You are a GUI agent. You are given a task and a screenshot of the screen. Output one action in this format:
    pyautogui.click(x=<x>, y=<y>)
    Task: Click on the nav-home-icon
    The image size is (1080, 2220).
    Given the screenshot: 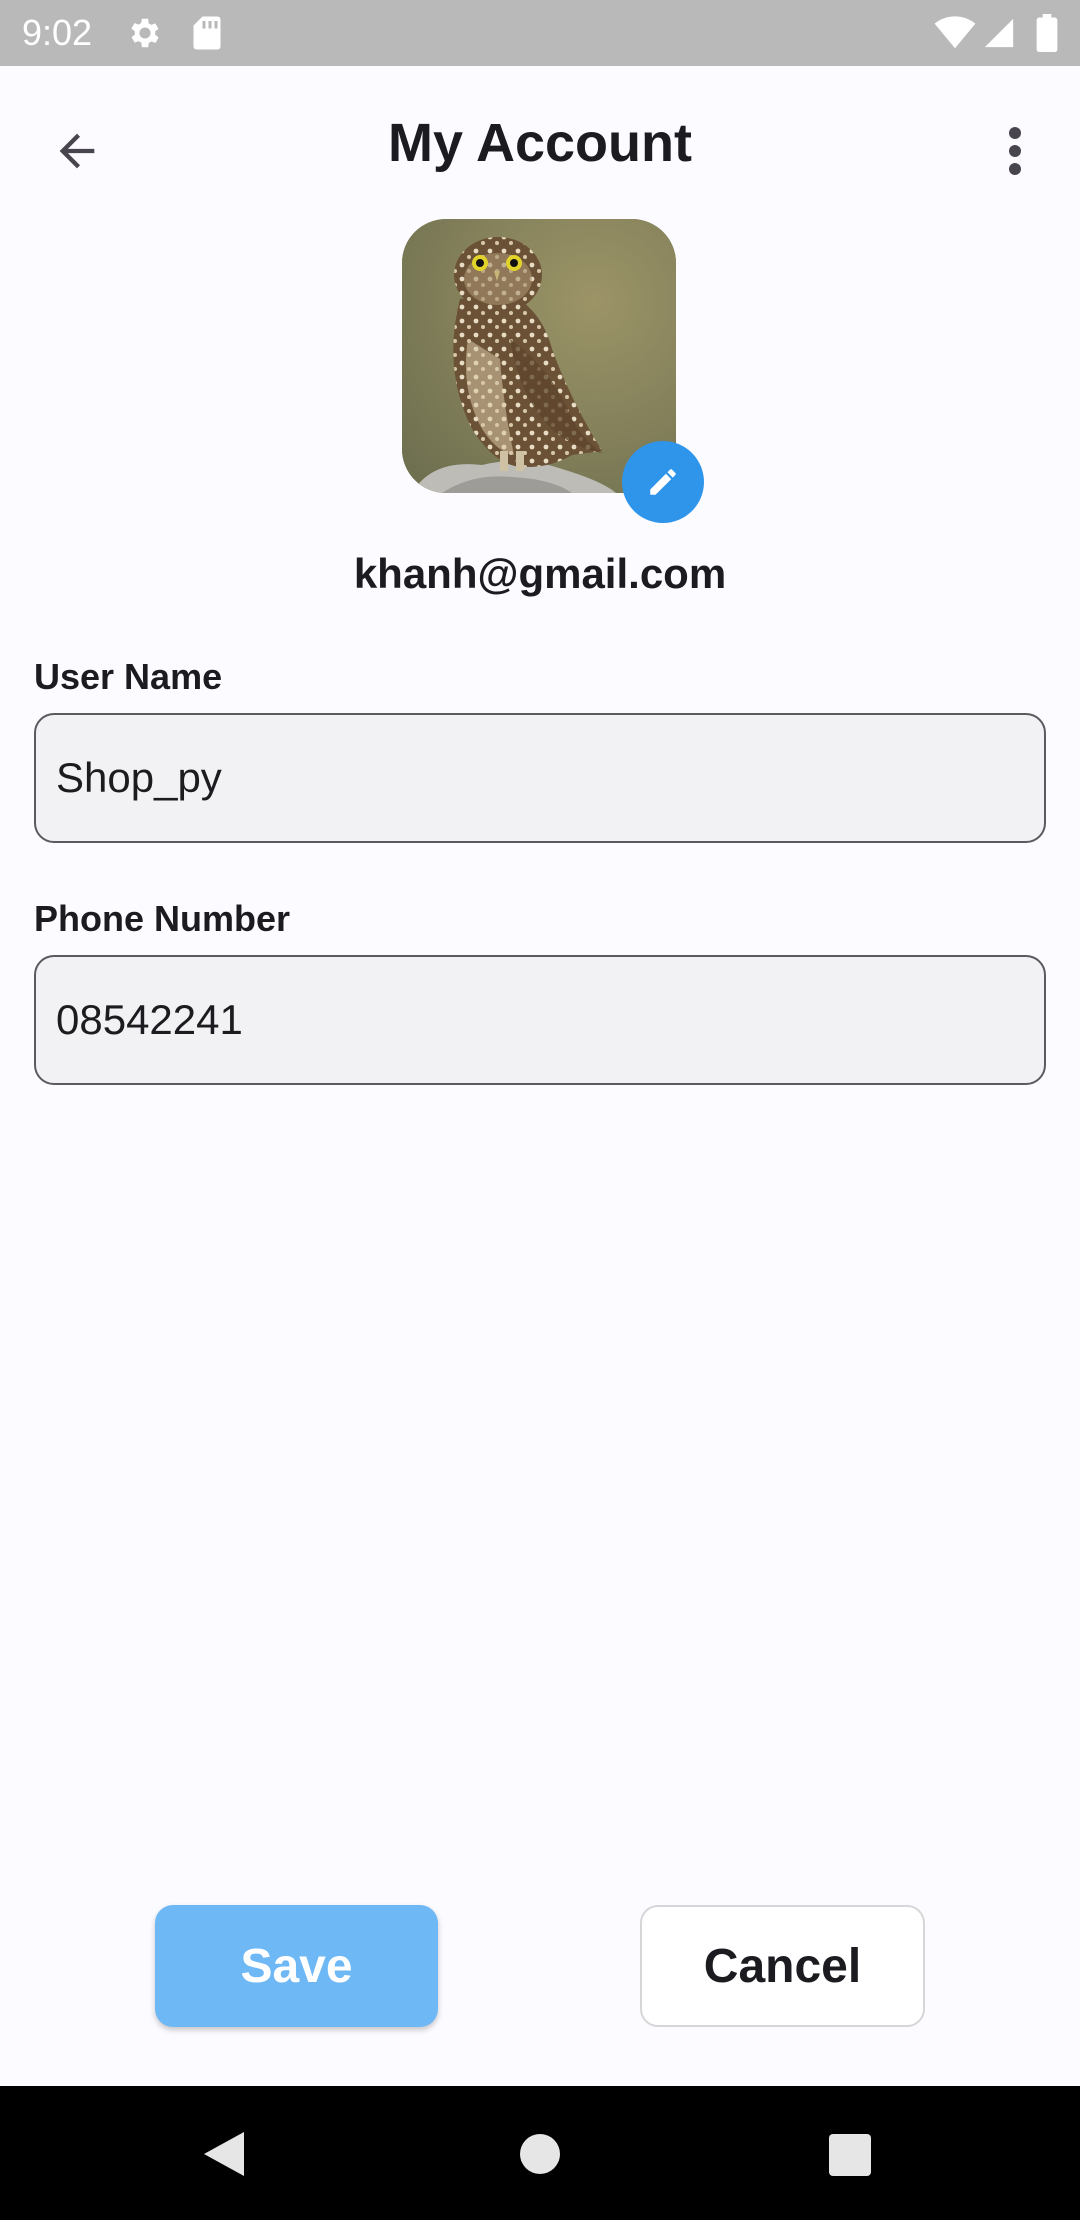 What is the action you would take?
    pyautogui.click(x=540, y=2154)
    